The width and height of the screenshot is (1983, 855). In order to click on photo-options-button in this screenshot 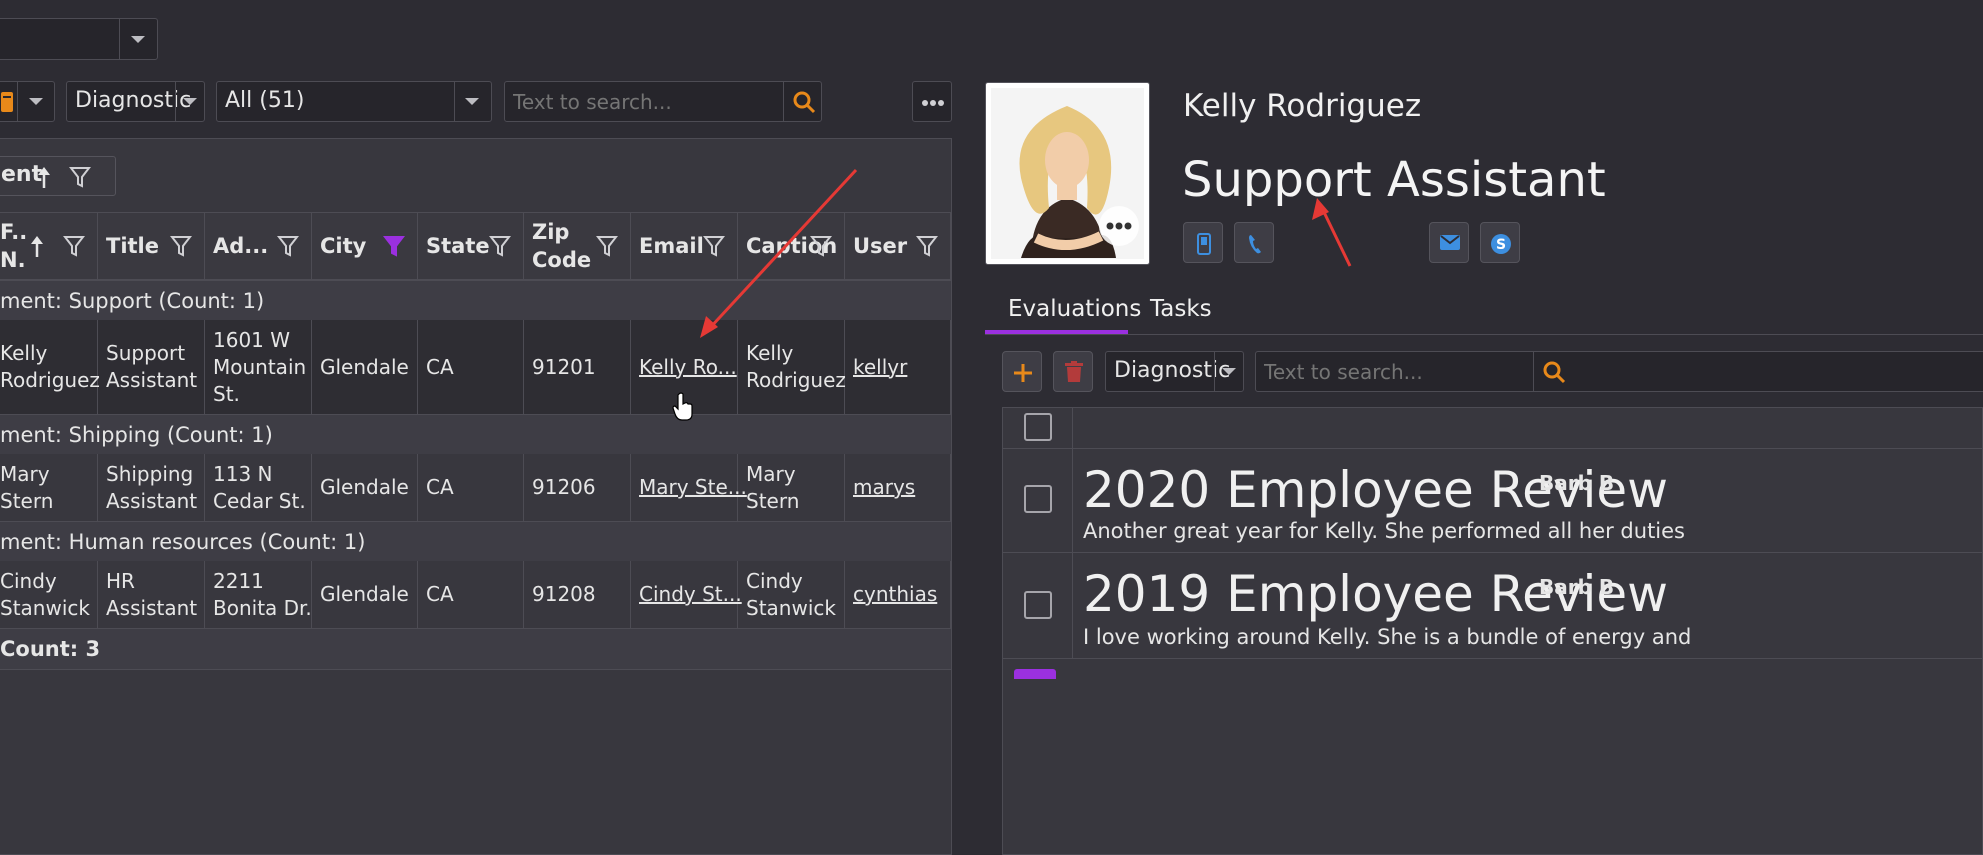, I will do `click(1119, 226)`.